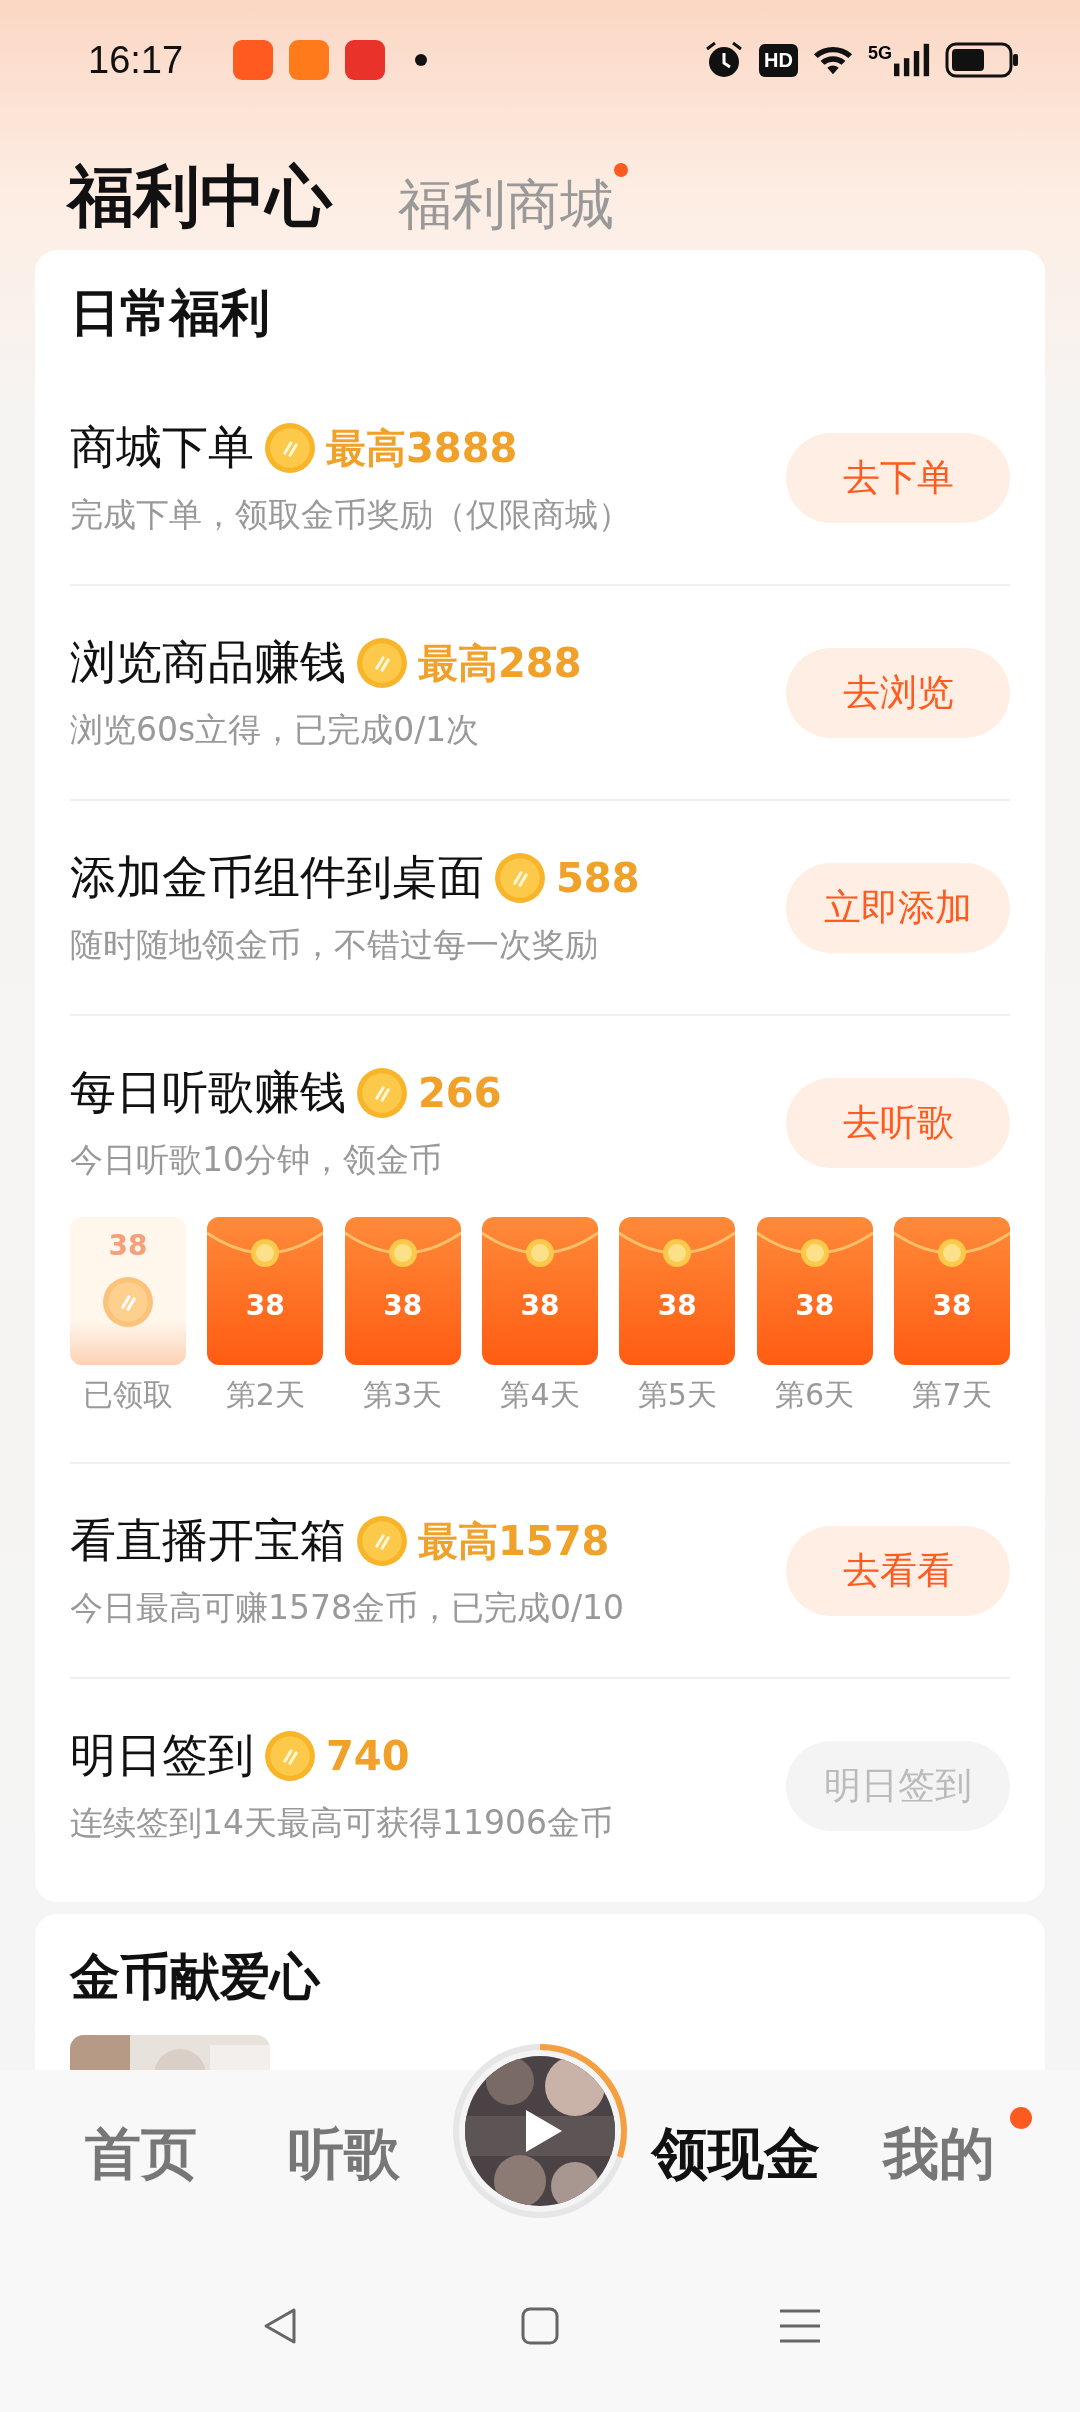  Describe the element at coordinates (898, 1570) in the screenshot. I see `task-button: 去看看` at that location.